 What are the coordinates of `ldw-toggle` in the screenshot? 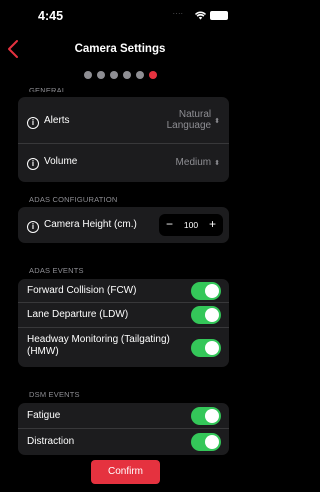 It's located at (206, 315).